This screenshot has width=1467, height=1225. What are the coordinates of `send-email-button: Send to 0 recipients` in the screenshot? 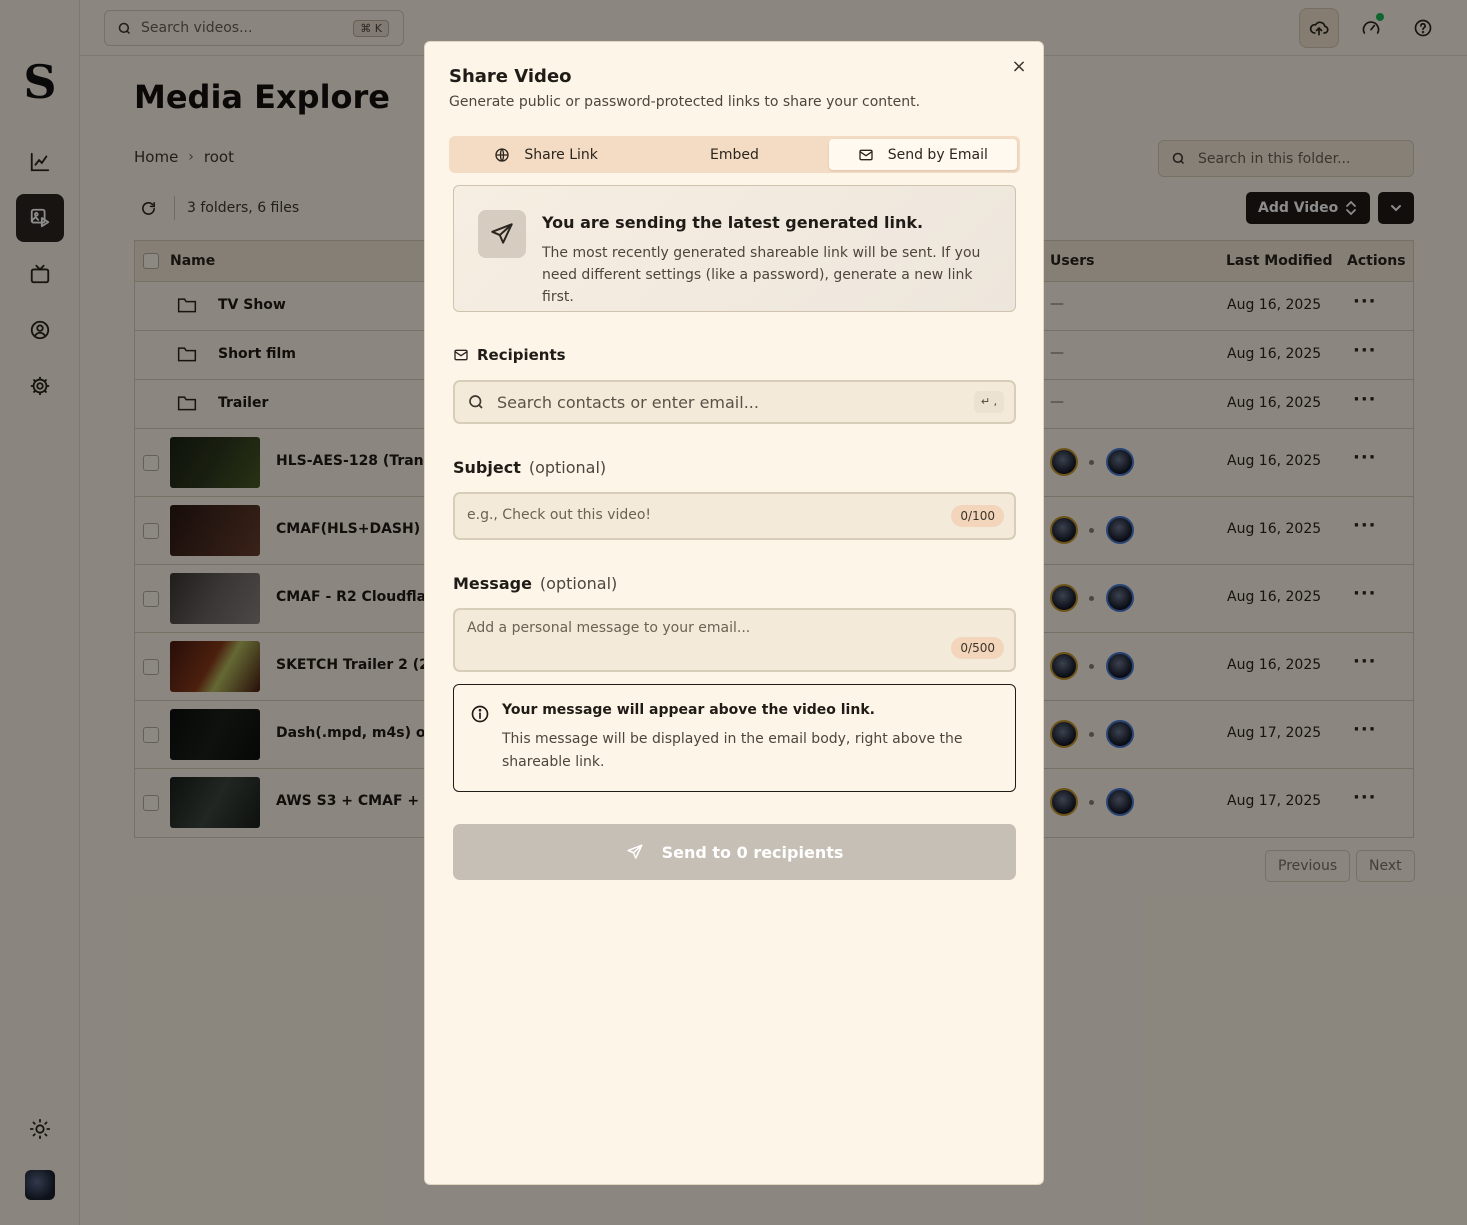 It's located at (734, 852).